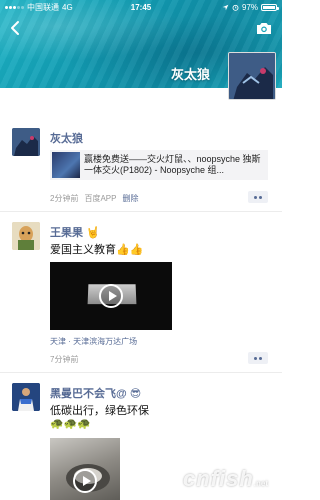 This screenshot has height=500, width=320. What do you see at coordinates (97, 250) in the screenshot?
I see `post-text: 爱国主义教育👍👍` at bounding box center [97, 250].